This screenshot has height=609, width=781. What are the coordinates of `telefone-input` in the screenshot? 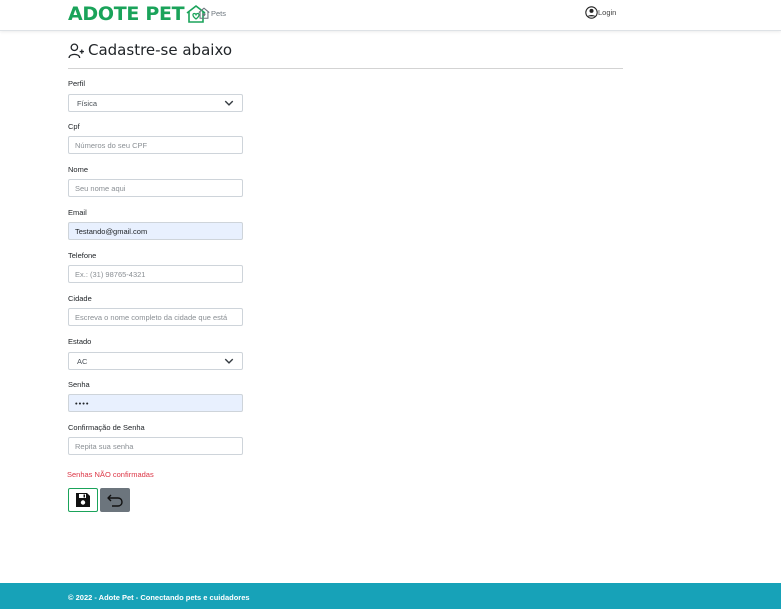 It's located at (155, 274).